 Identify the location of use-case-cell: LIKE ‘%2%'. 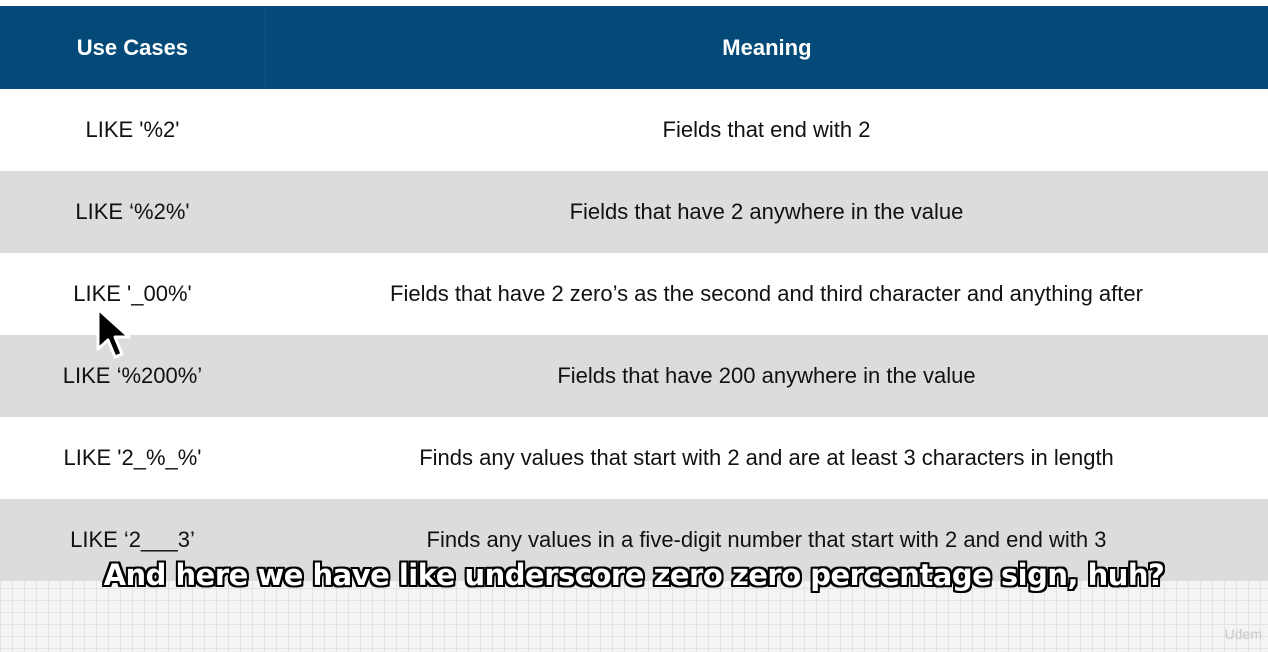
(132, 211).